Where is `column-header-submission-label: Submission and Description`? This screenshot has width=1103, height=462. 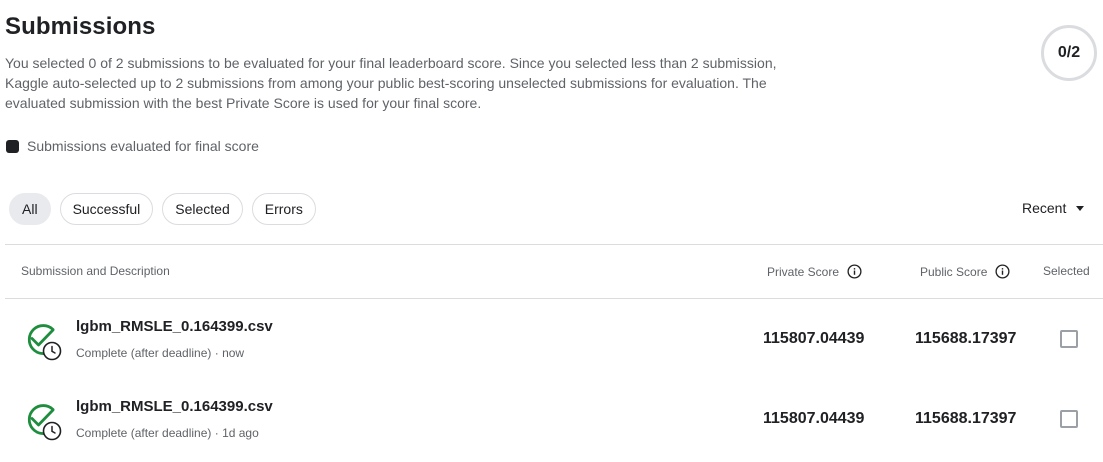 column-header-submission-label: Submission and Description is located at coordinates (95, 271).